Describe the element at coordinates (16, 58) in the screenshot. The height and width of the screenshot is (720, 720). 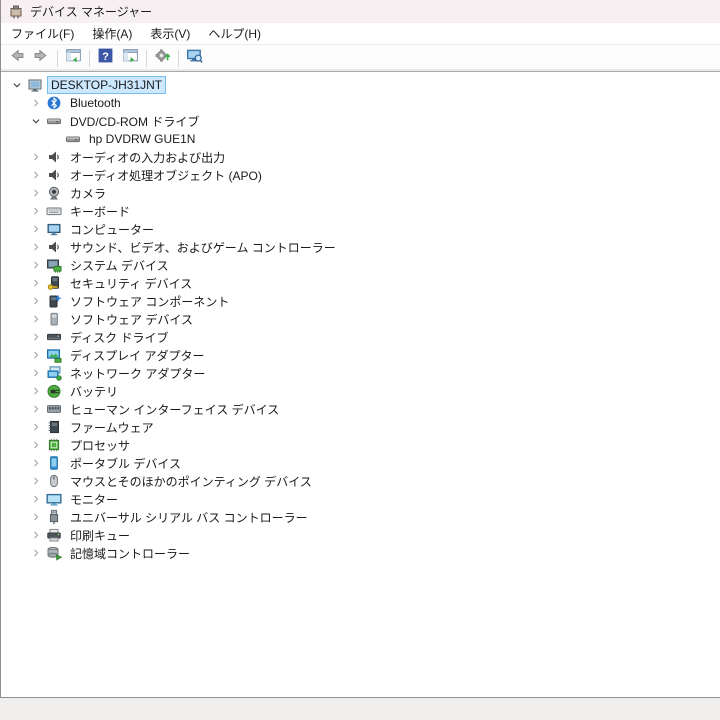
I see `back-button` at that location.